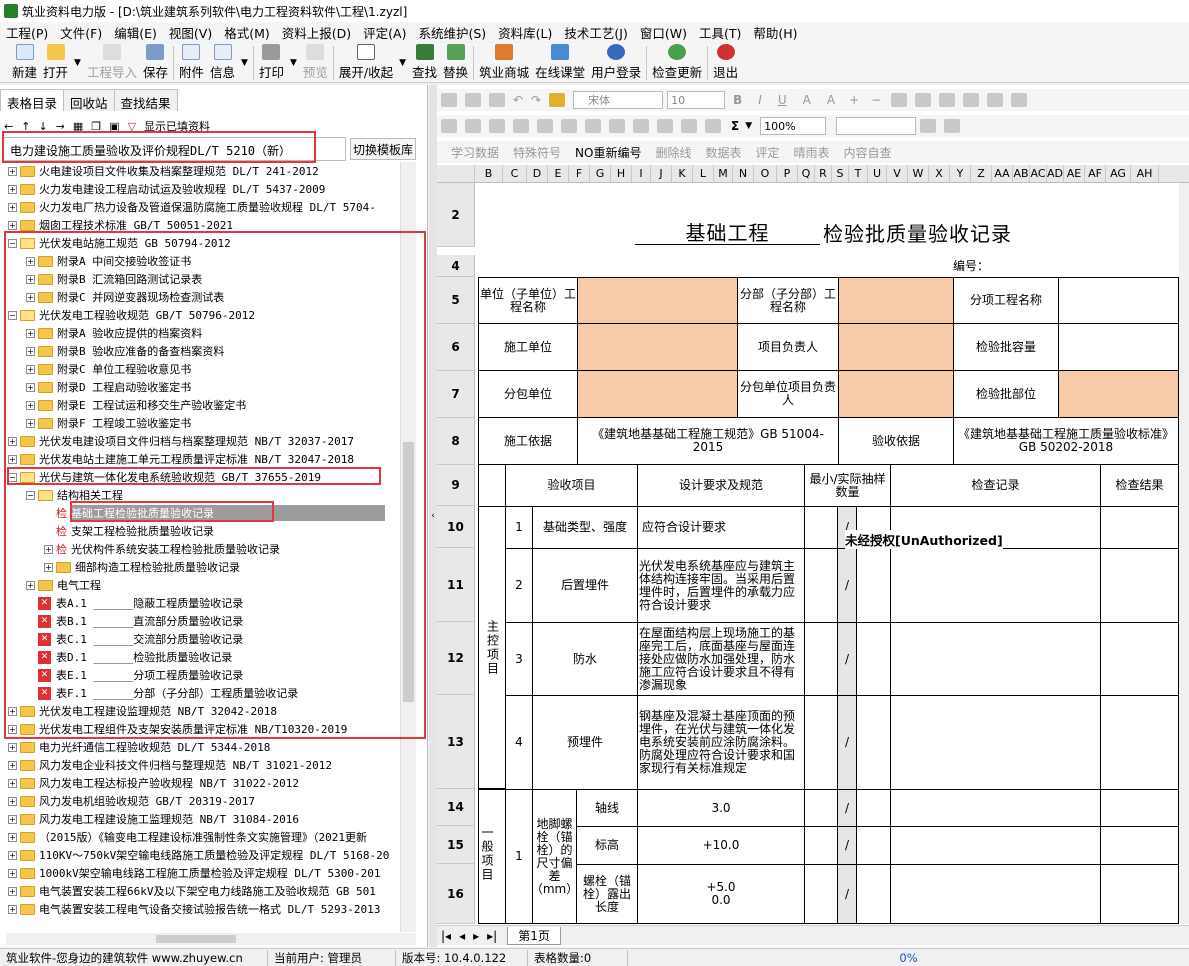 Image resolution: width=1189 pixels, height=966 pixels. I want to click on column-header-cell: I, so click(641, 173).